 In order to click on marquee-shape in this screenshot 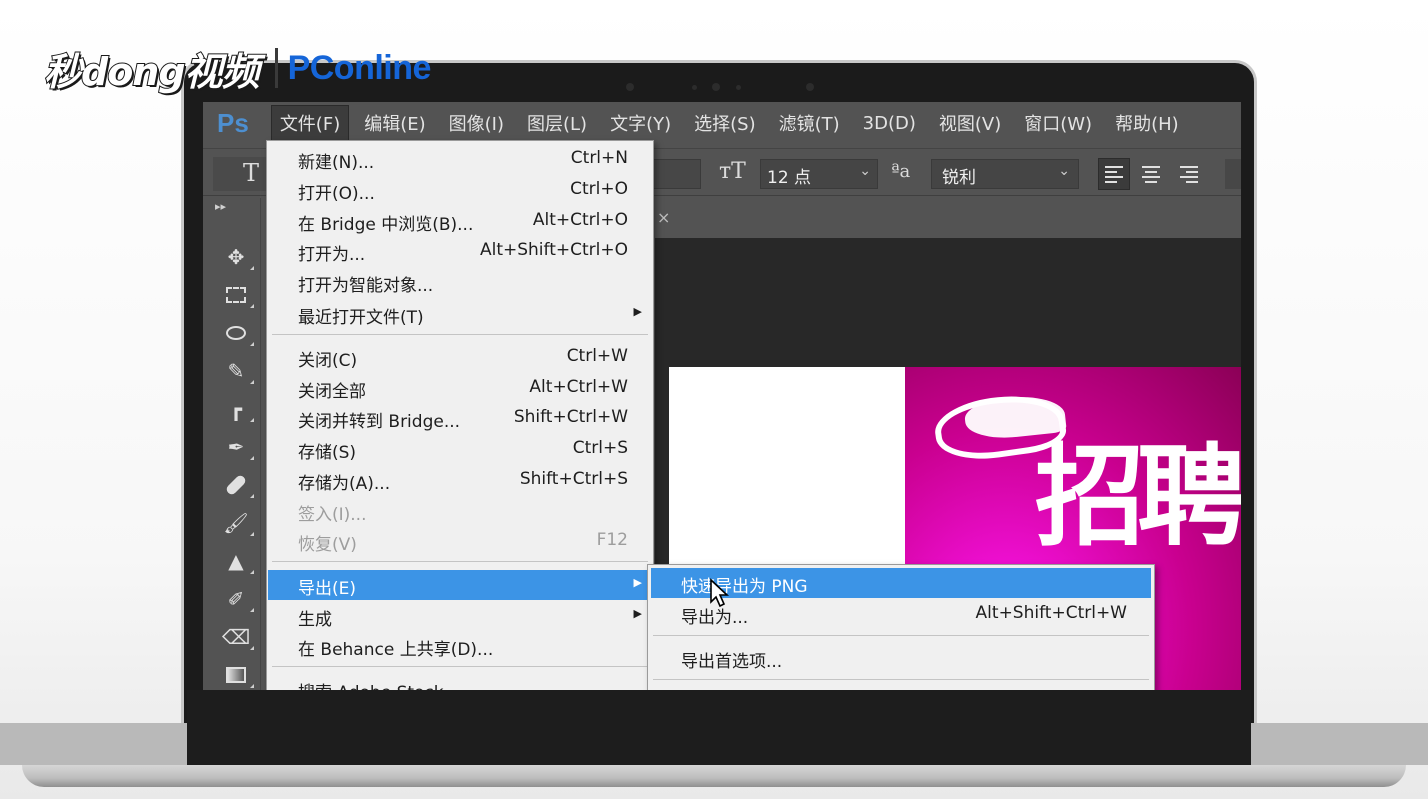, I will do `click(236, 295)`.